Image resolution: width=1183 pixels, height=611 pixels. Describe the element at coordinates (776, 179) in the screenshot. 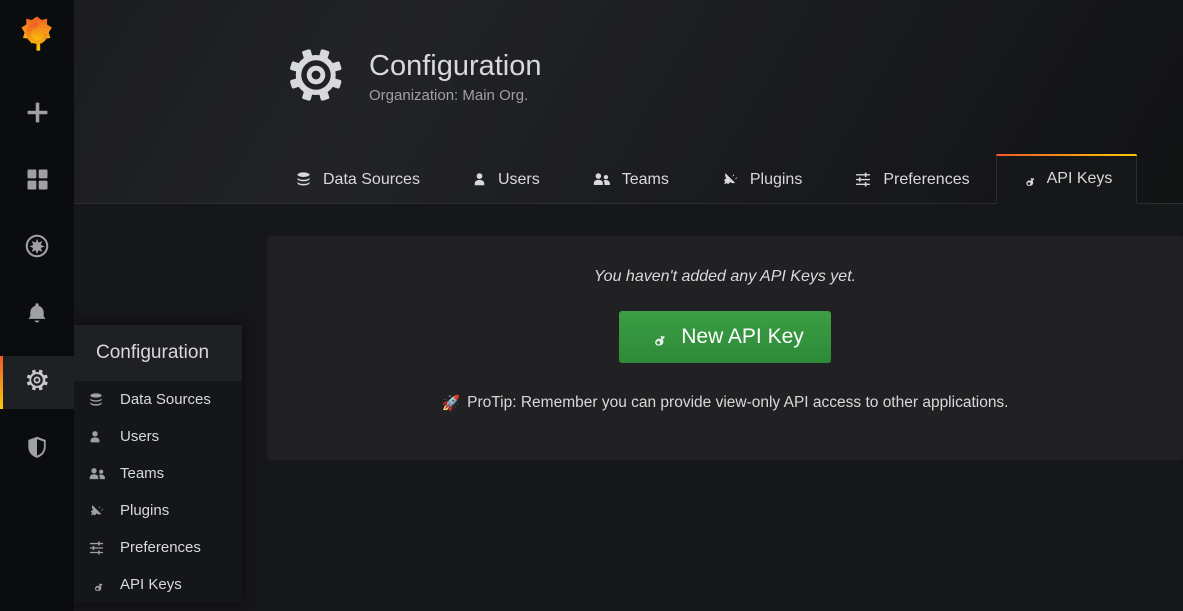

I see `tab-label: Plugins` at that location.